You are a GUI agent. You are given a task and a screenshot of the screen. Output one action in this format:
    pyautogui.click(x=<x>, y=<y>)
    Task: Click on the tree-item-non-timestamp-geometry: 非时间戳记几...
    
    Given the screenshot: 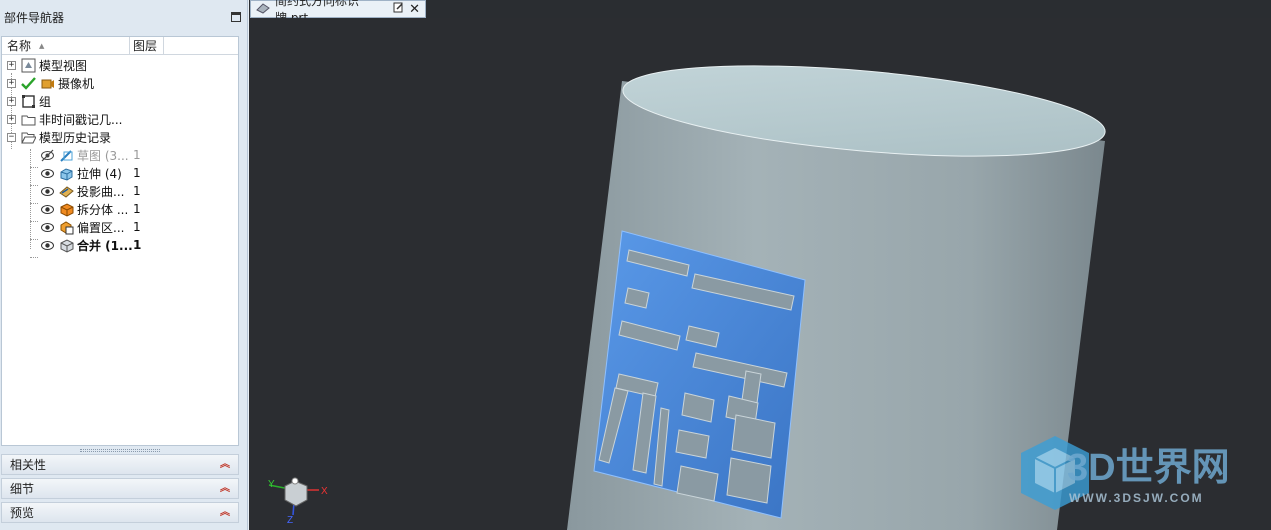 What is the action you would take?
    pyautogui.click(x=71, y=119)
    